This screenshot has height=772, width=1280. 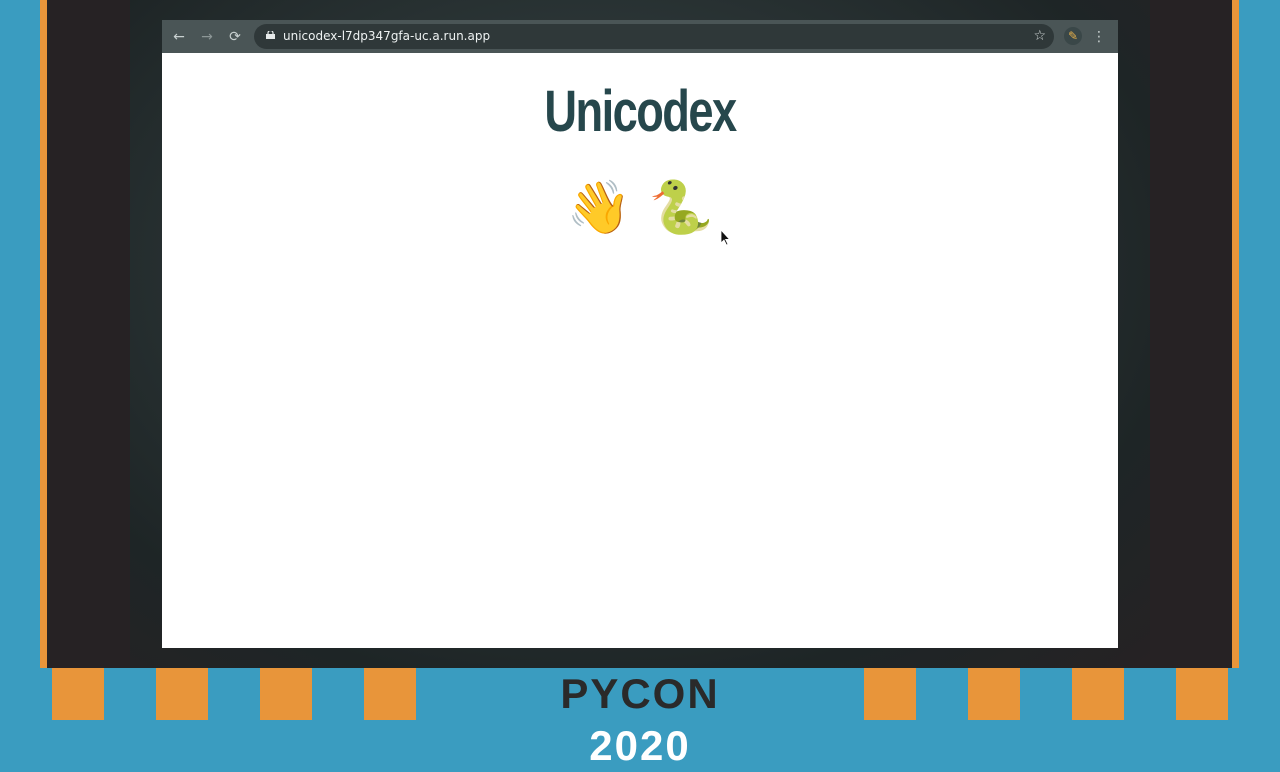 What do you see at coordinates (1235, 334) in the screenshot?
I see `right-orange-band` at bounding box center [1235, 334].